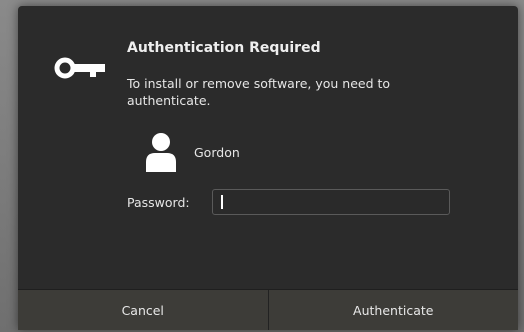  I want to click on key-icon, so click(79, 68).